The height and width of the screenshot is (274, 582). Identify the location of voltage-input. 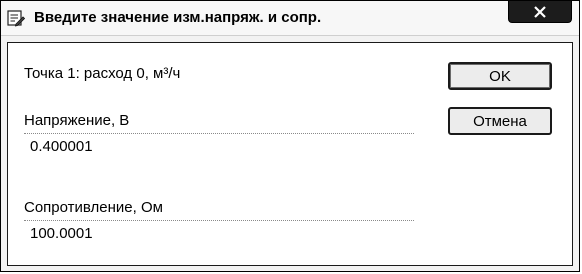
(219, 146).